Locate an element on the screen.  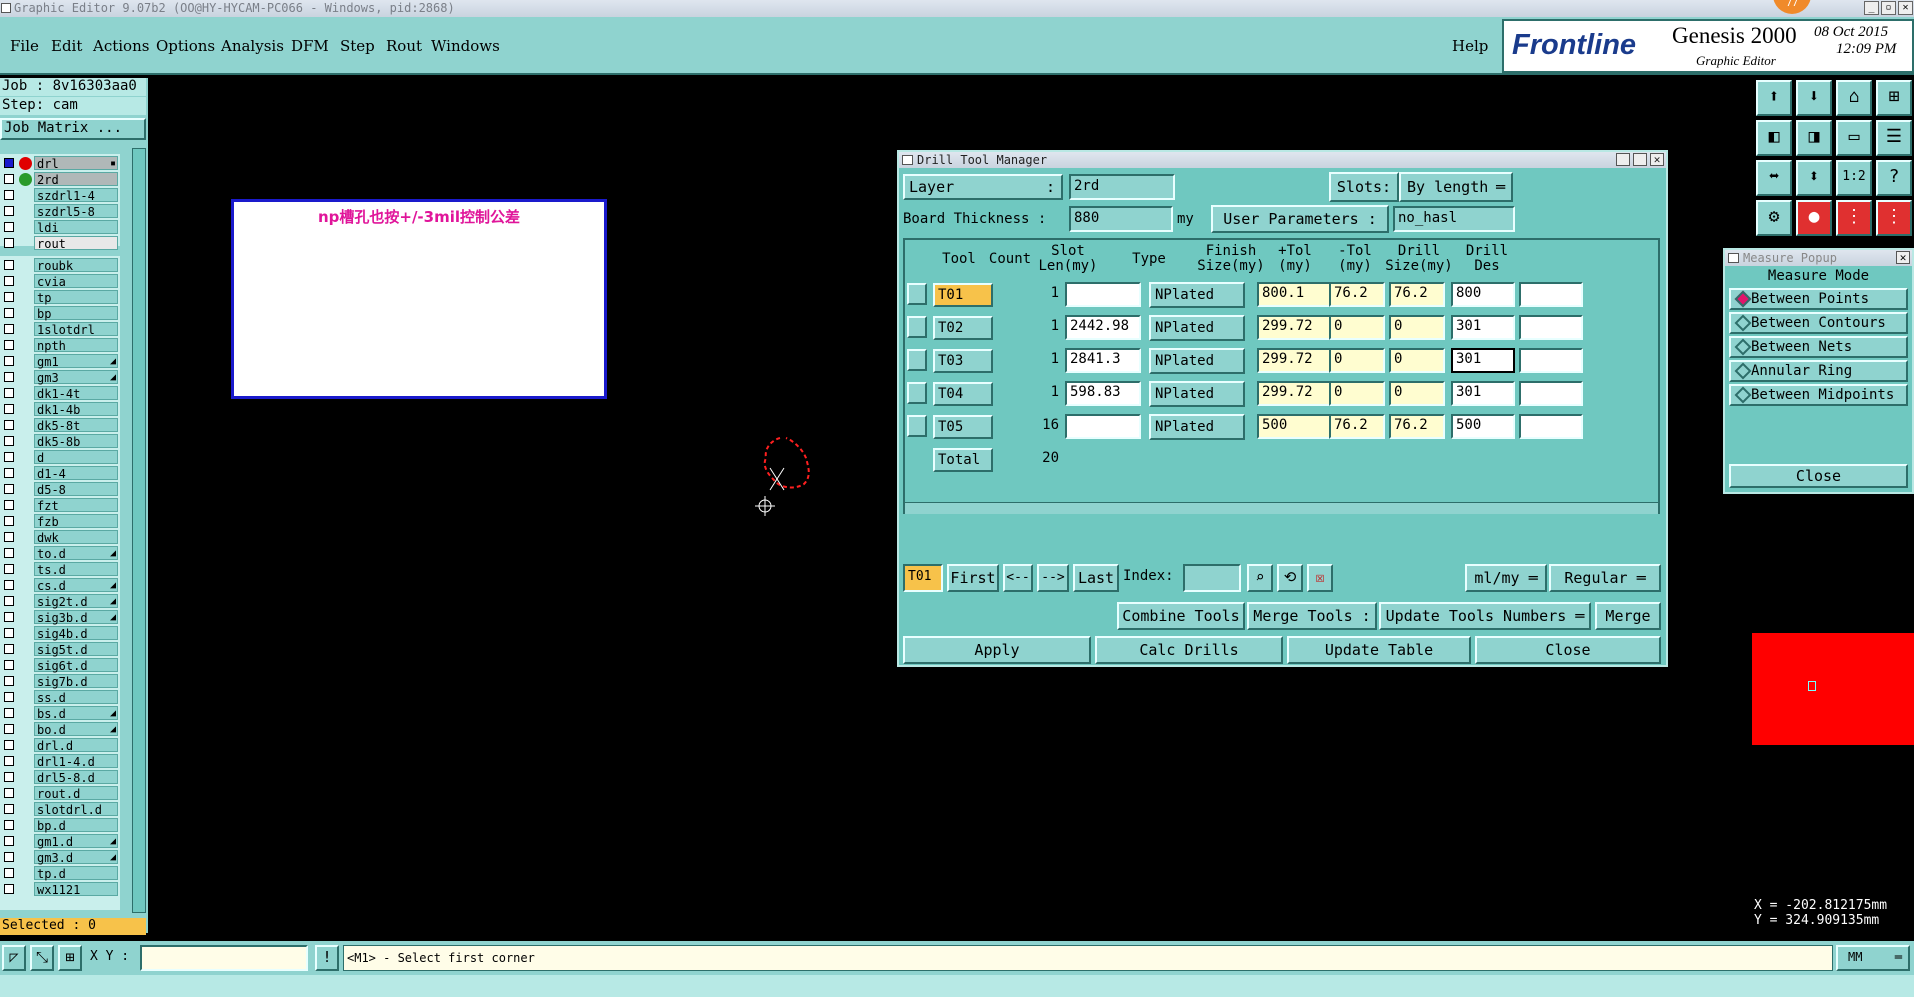
layer-row: gm1 ◢ is located at coordinates (60, 361).